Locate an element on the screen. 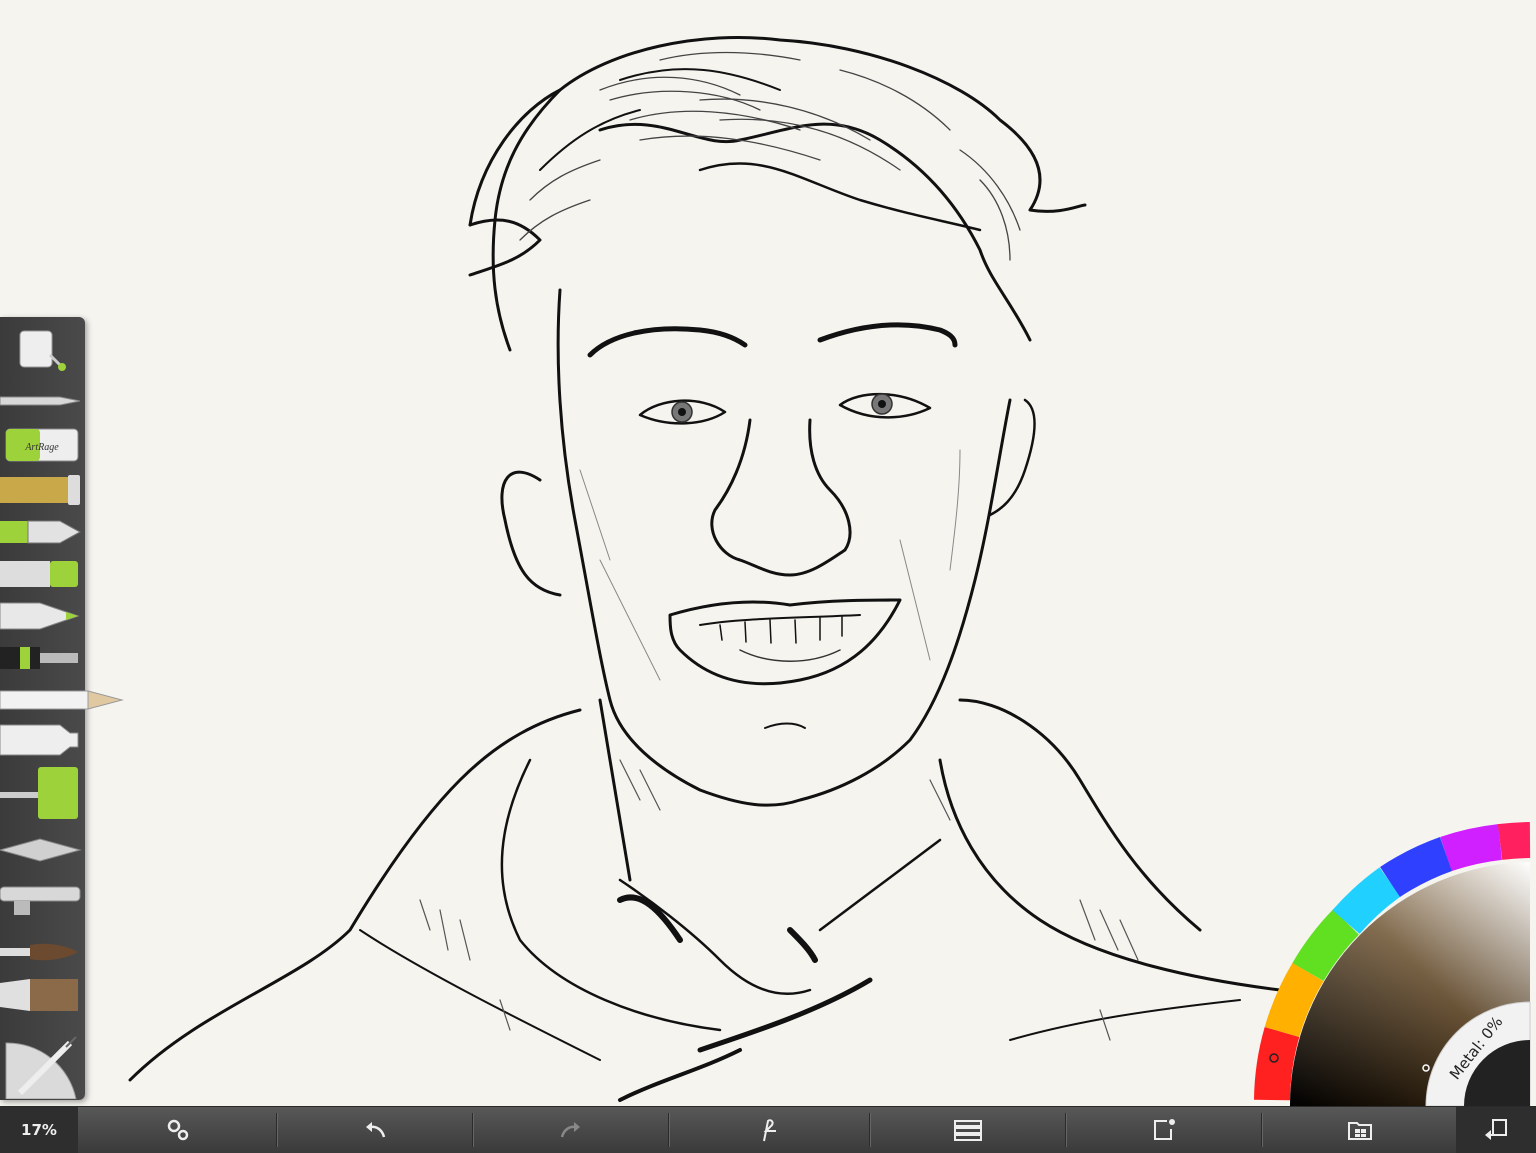 The image size is (1536, 1153). spatula-tool is located at coordinates (42, 850).